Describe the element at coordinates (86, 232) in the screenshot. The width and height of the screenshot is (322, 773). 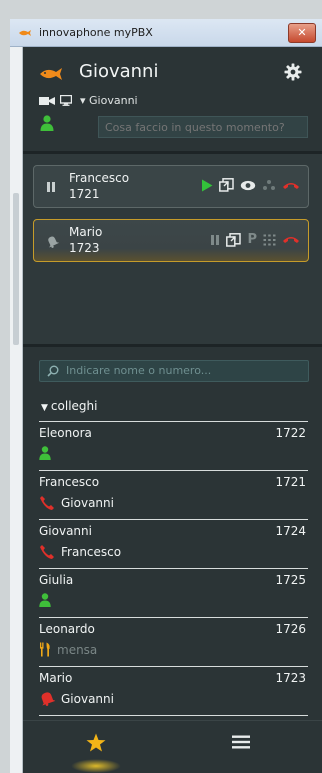
I see `caller-name: Mario` at that location.